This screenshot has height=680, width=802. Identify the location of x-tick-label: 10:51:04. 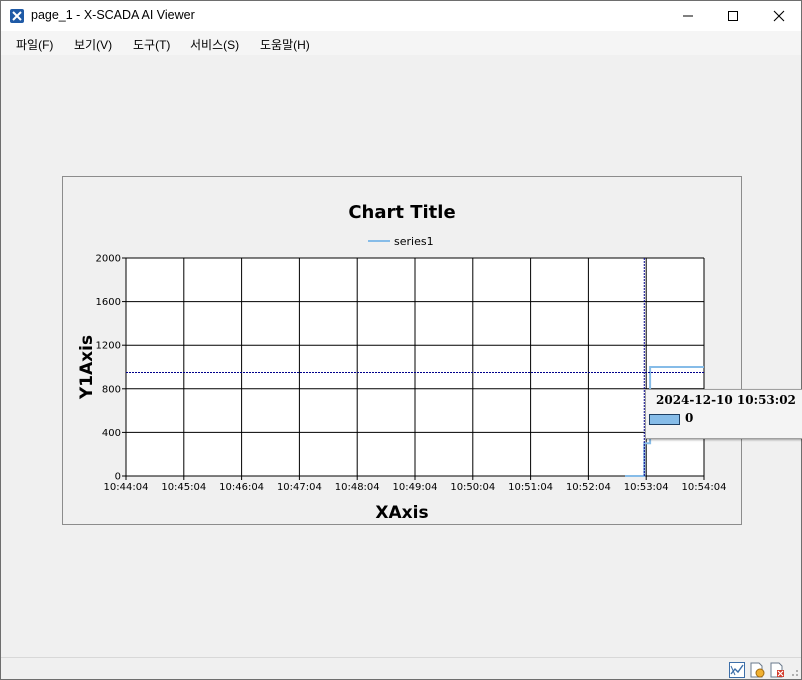
(530, 487).